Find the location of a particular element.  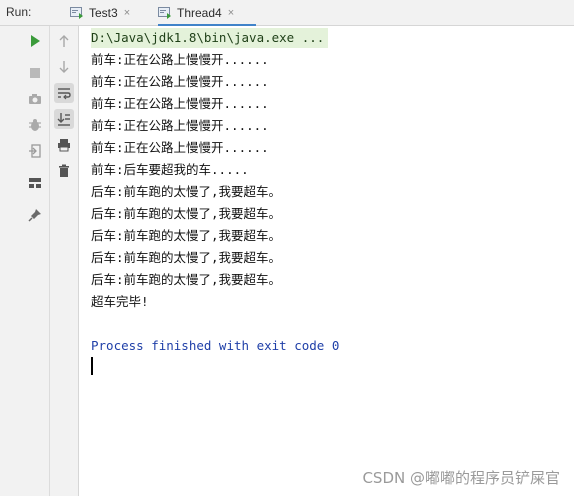

rerun-button is located at coordinates (35, 41).